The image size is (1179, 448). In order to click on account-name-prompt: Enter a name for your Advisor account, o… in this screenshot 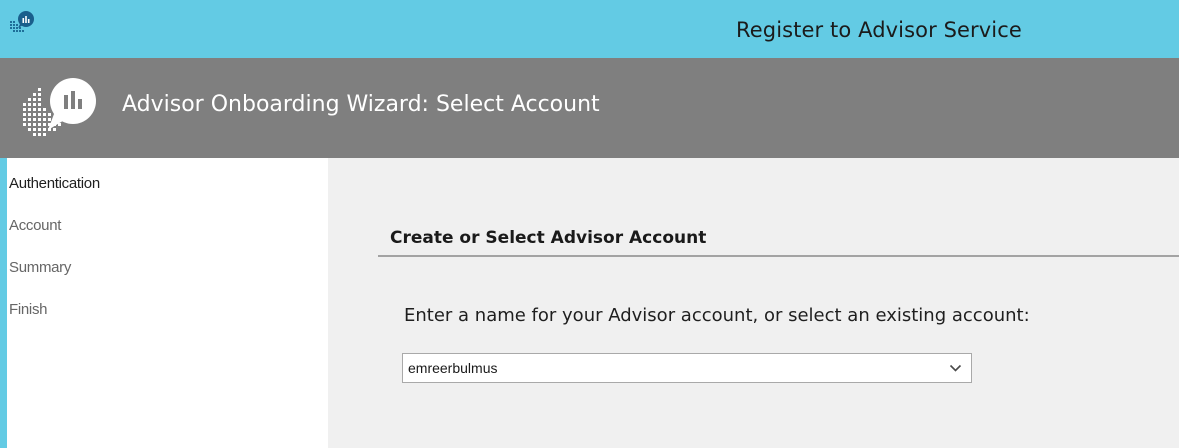, I will do `click(717, 315)`.